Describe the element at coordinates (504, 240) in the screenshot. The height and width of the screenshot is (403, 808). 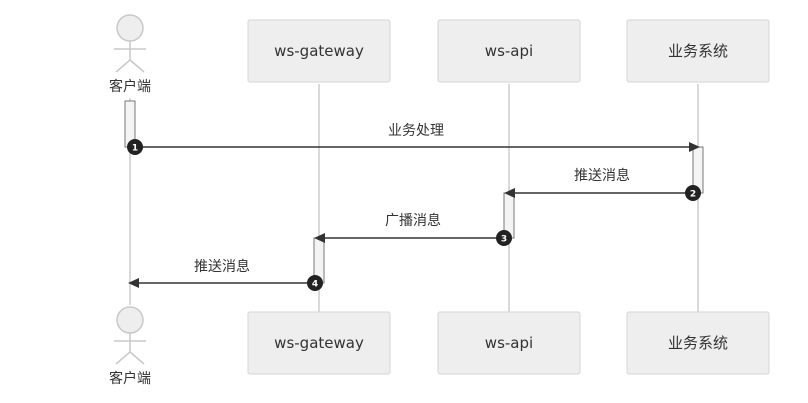
I see `step-badge-3-text: 3` at that location.